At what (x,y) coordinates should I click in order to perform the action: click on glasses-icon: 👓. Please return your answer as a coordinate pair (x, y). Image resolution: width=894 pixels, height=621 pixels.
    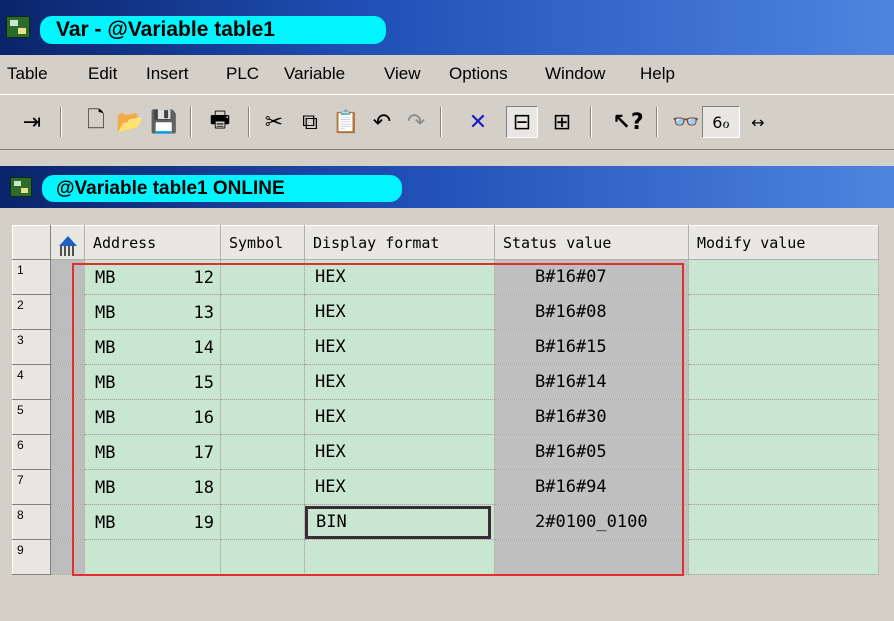
    Looking at the image, I should click on (686, 122).